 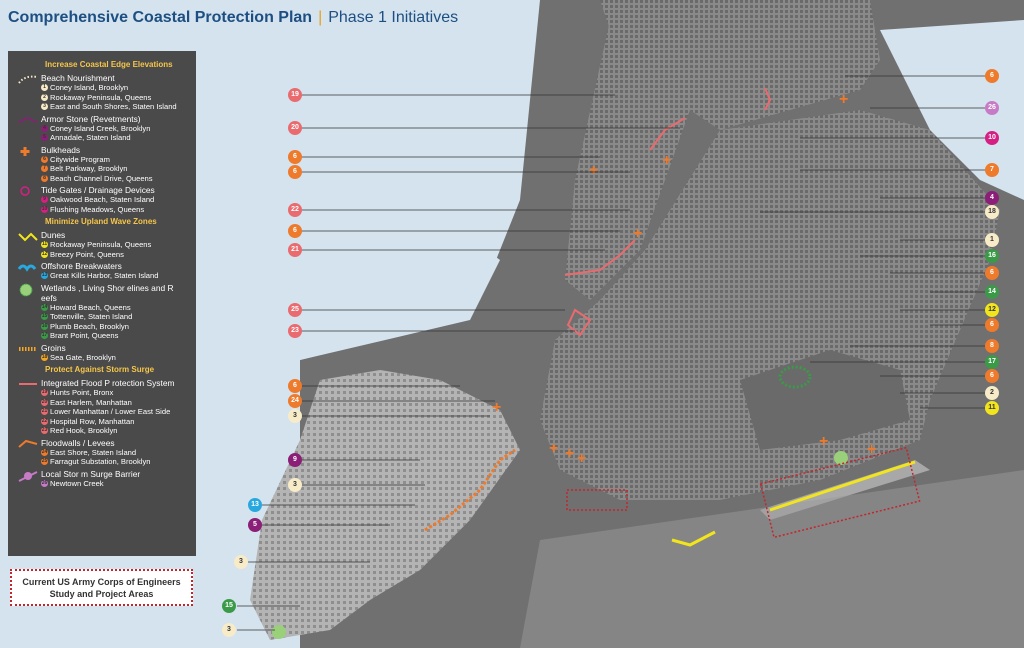 What do you see at coordinates (29, 192) in the screenshot?
I see `ring-icon` at bounding box center [29, 192].